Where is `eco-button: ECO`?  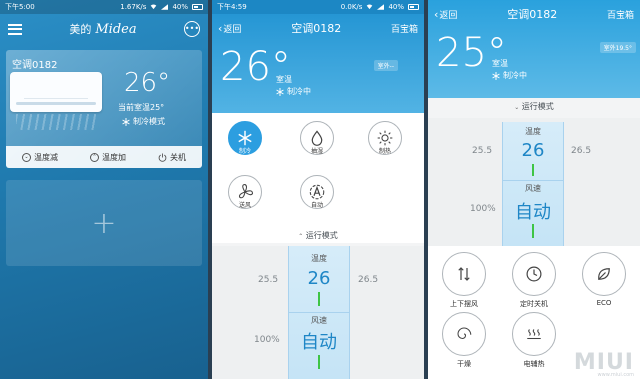 eco-button: ECO is located at coordinates (604, 279).